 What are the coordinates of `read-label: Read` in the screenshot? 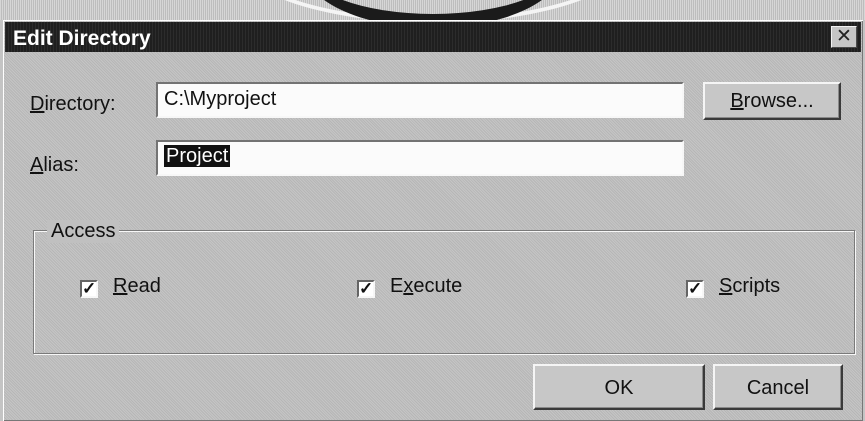 It's located at (137, 286).